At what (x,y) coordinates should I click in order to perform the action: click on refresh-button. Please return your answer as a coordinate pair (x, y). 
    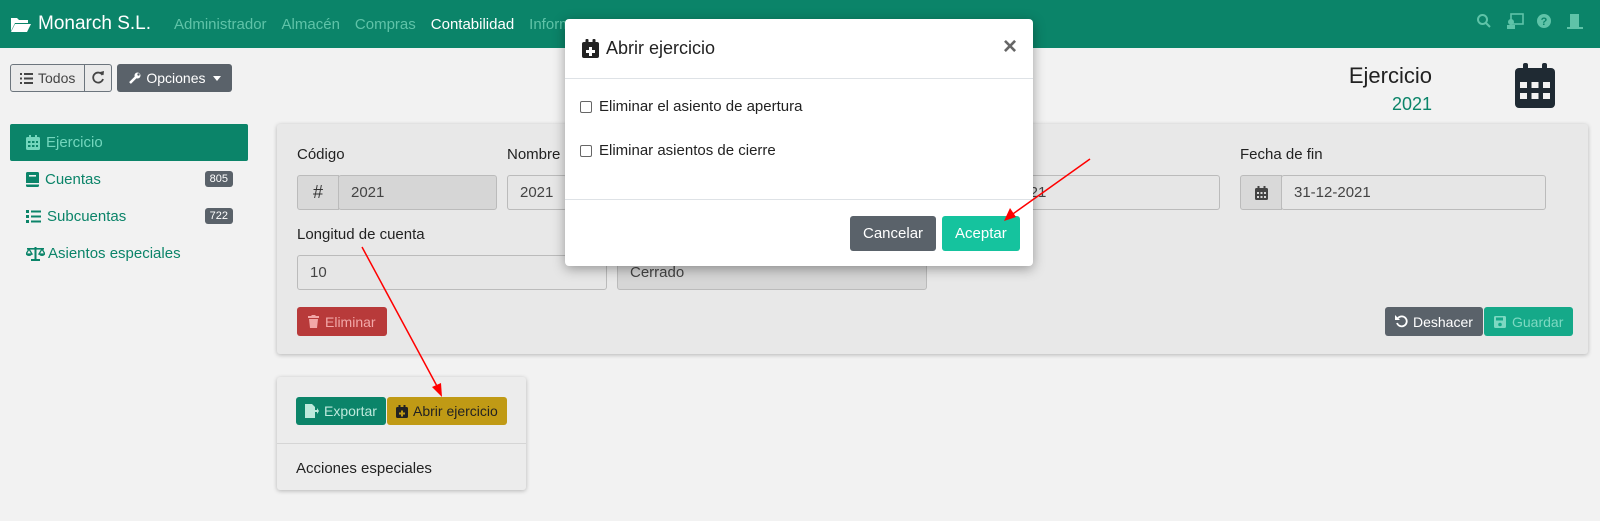
    Looking at the image, I should click on (99, 78).